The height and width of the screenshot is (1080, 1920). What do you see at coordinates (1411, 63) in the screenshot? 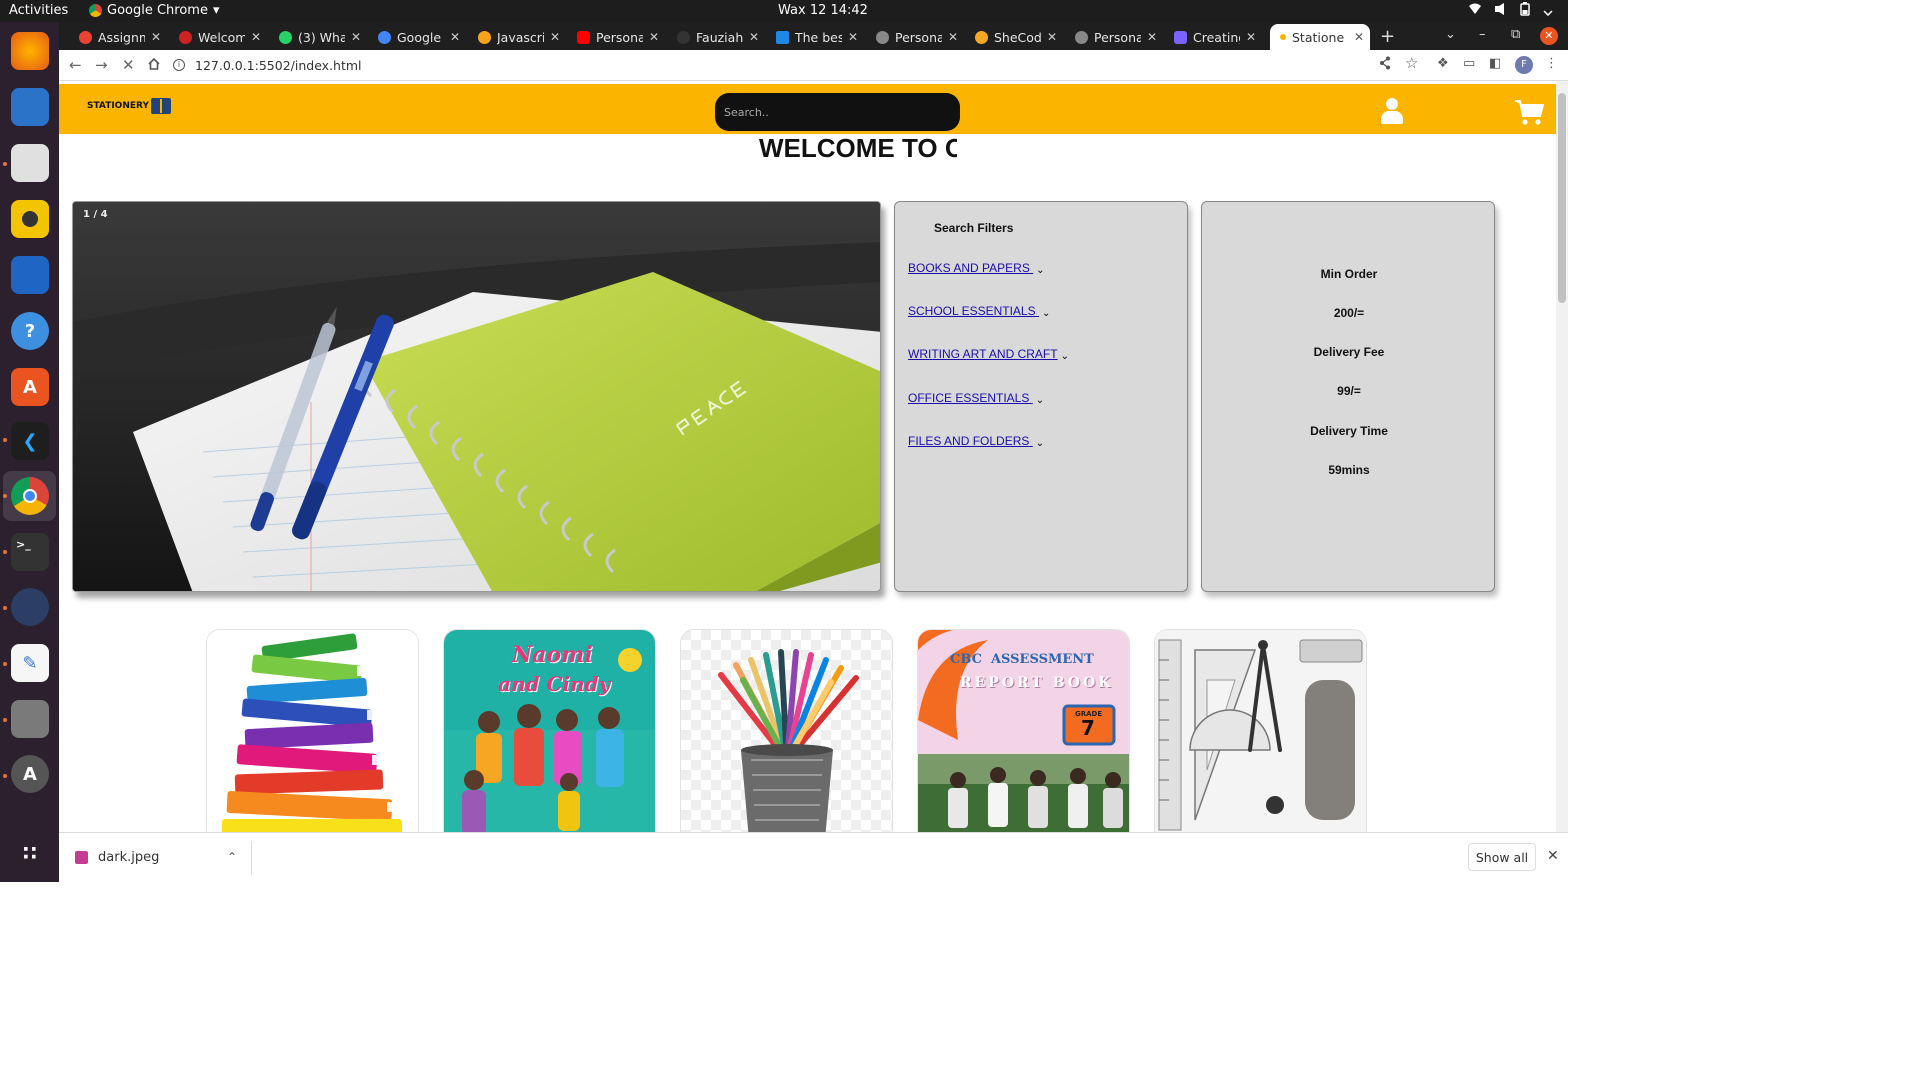
I see `bookmark-star-icon: ☆` at bounding box center [1411, 63].